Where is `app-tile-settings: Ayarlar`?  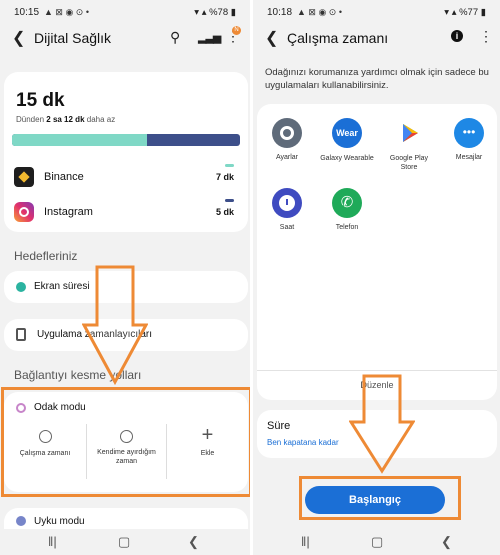
app-tile-settings: Ayarlar is located at coordinates (287, 139).